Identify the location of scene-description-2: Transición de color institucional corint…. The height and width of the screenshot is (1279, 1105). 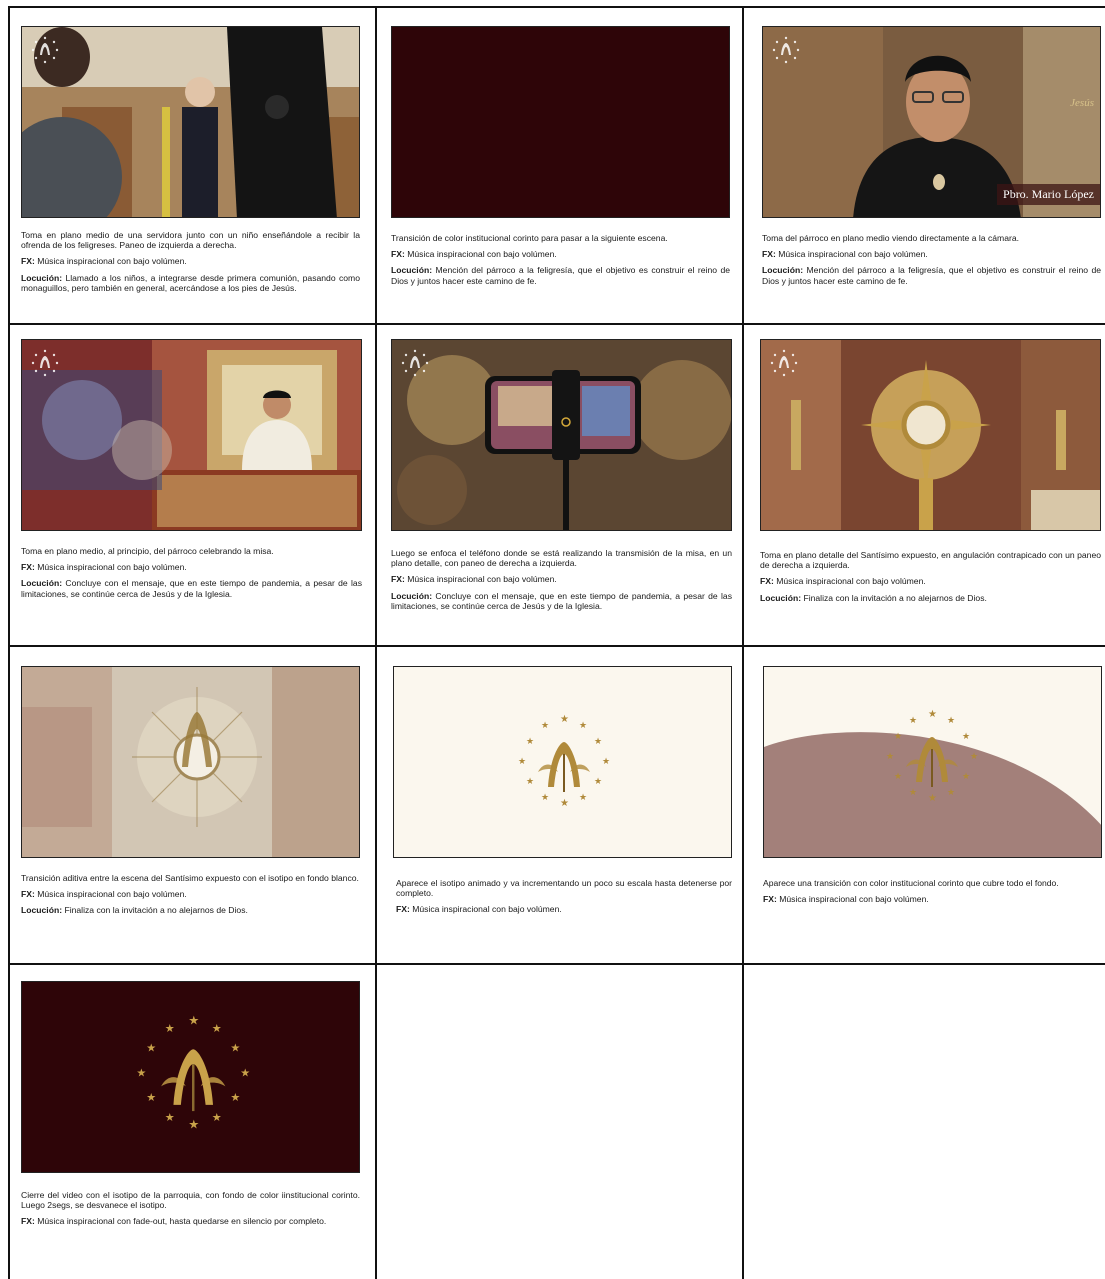
(560, 259).